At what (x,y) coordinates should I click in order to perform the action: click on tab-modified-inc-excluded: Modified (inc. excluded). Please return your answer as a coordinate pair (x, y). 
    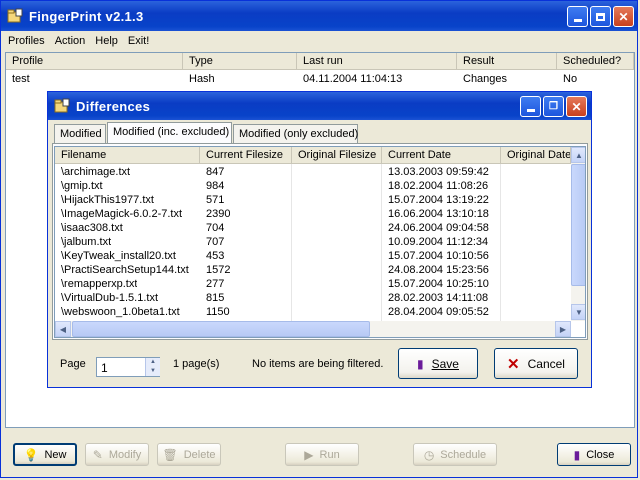
    Looking at the image, I should click on (169, 132).